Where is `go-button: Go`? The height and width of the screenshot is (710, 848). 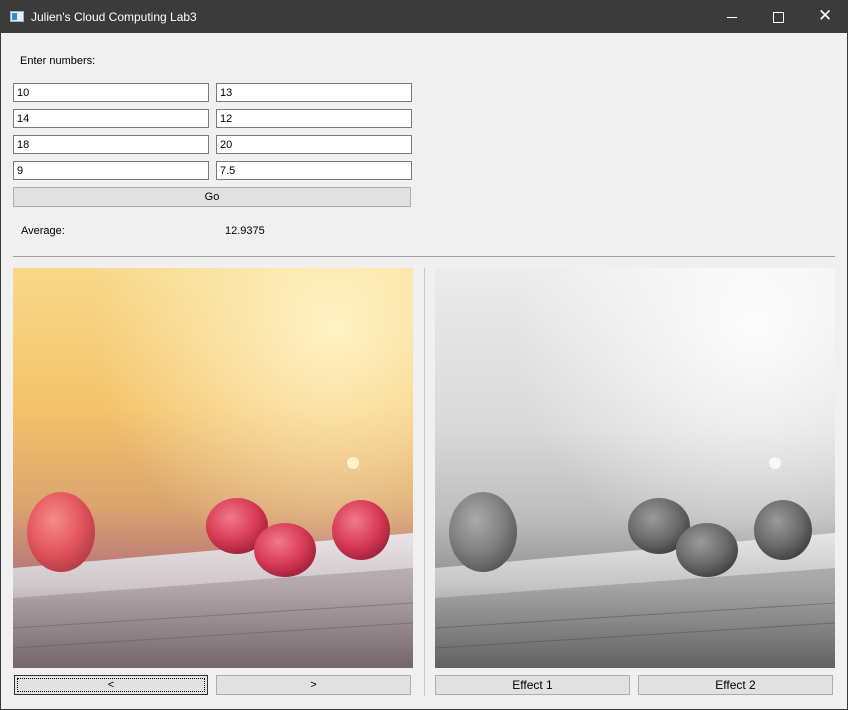
go-button: Go is located at coordinates (212, 197).